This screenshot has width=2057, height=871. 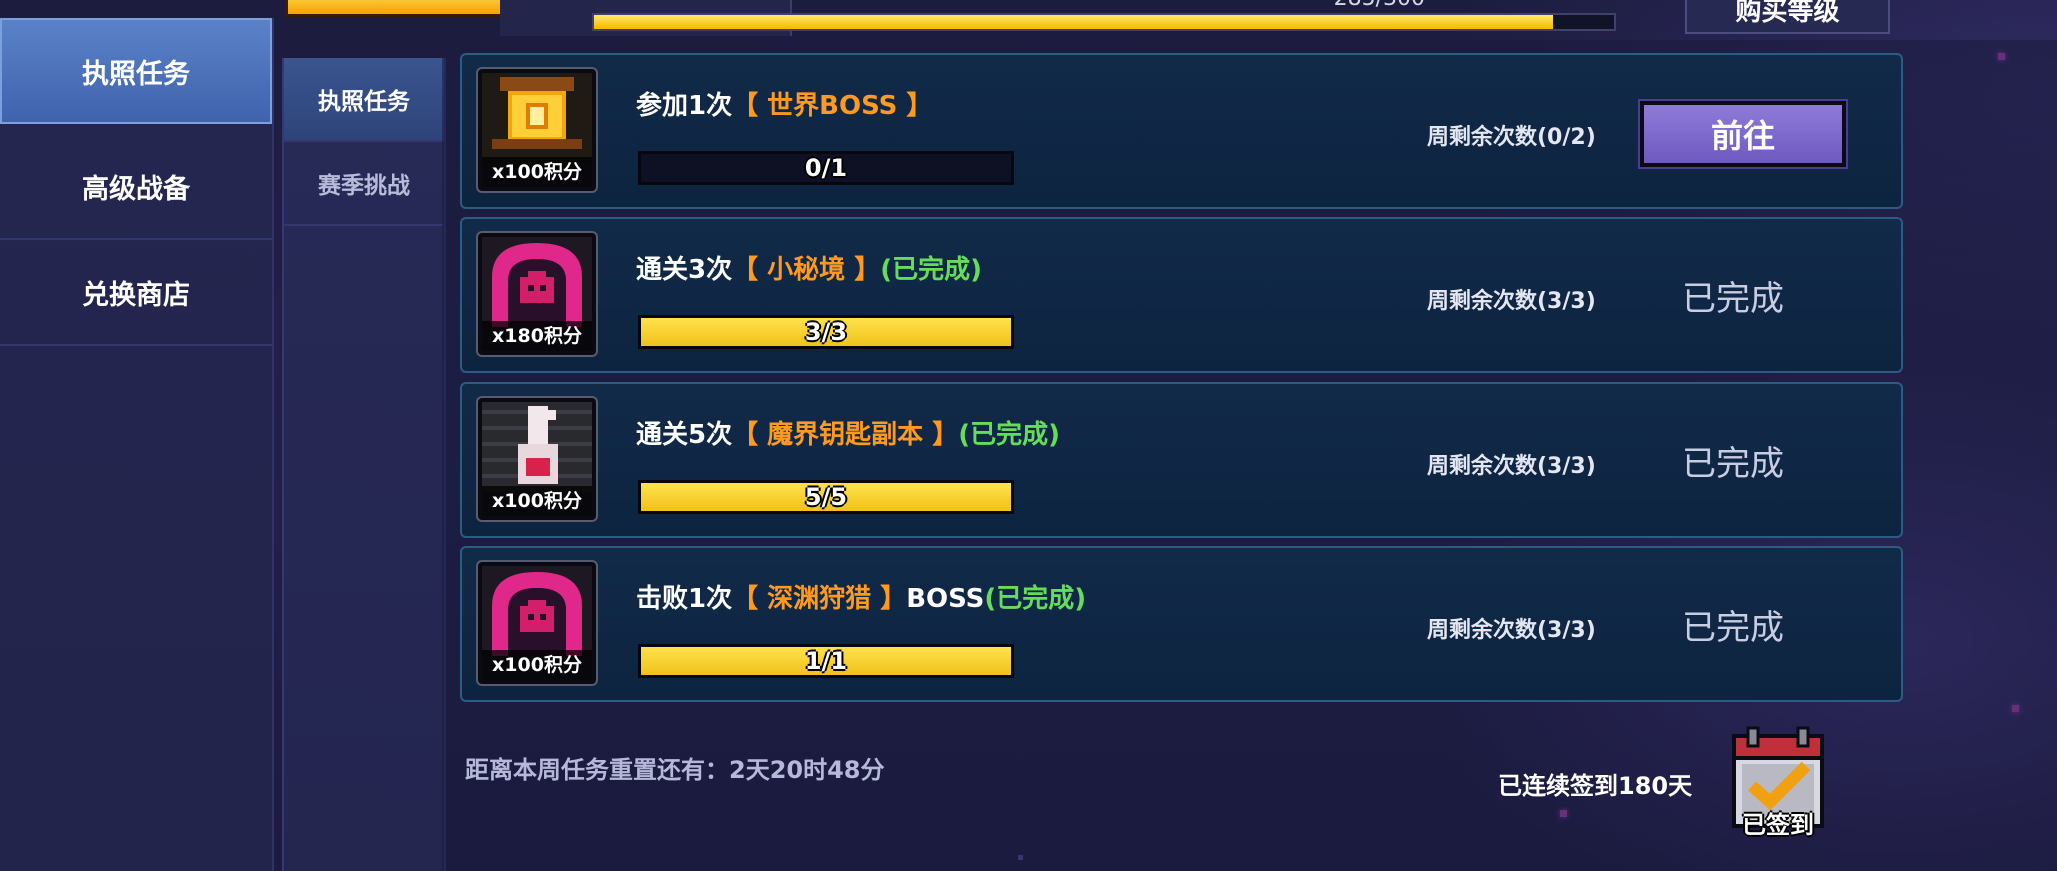 I want to click on task-prefix: 参加1次, so click(x=684, y=106).